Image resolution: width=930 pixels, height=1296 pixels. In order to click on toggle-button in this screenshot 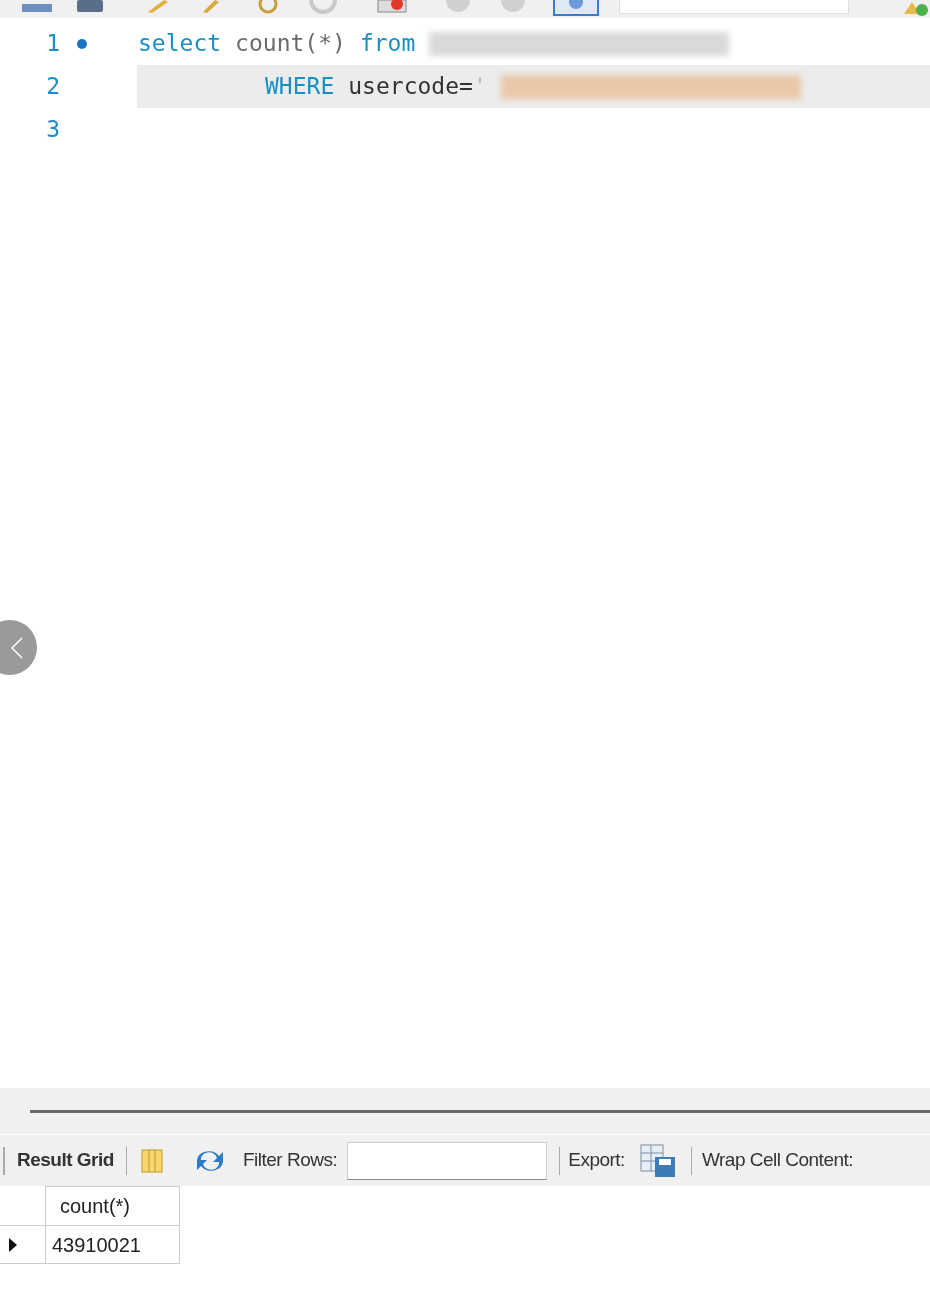, I will do `click(576, 8)`.